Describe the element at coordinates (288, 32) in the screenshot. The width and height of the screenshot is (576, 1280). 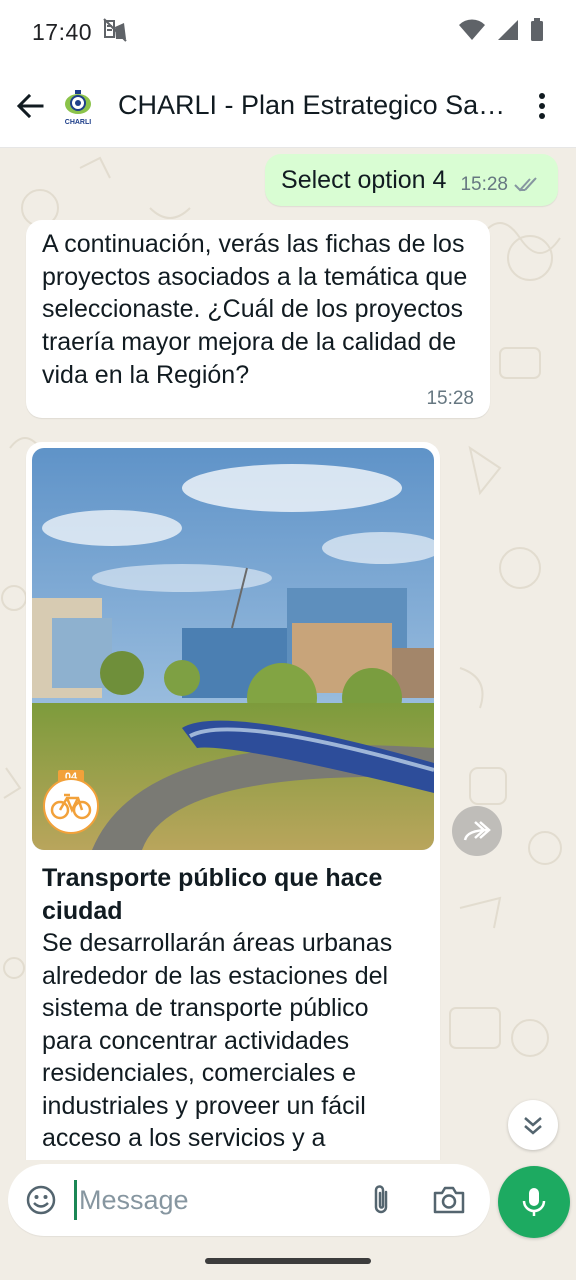
I see `status-bar: 17:40` at that location.